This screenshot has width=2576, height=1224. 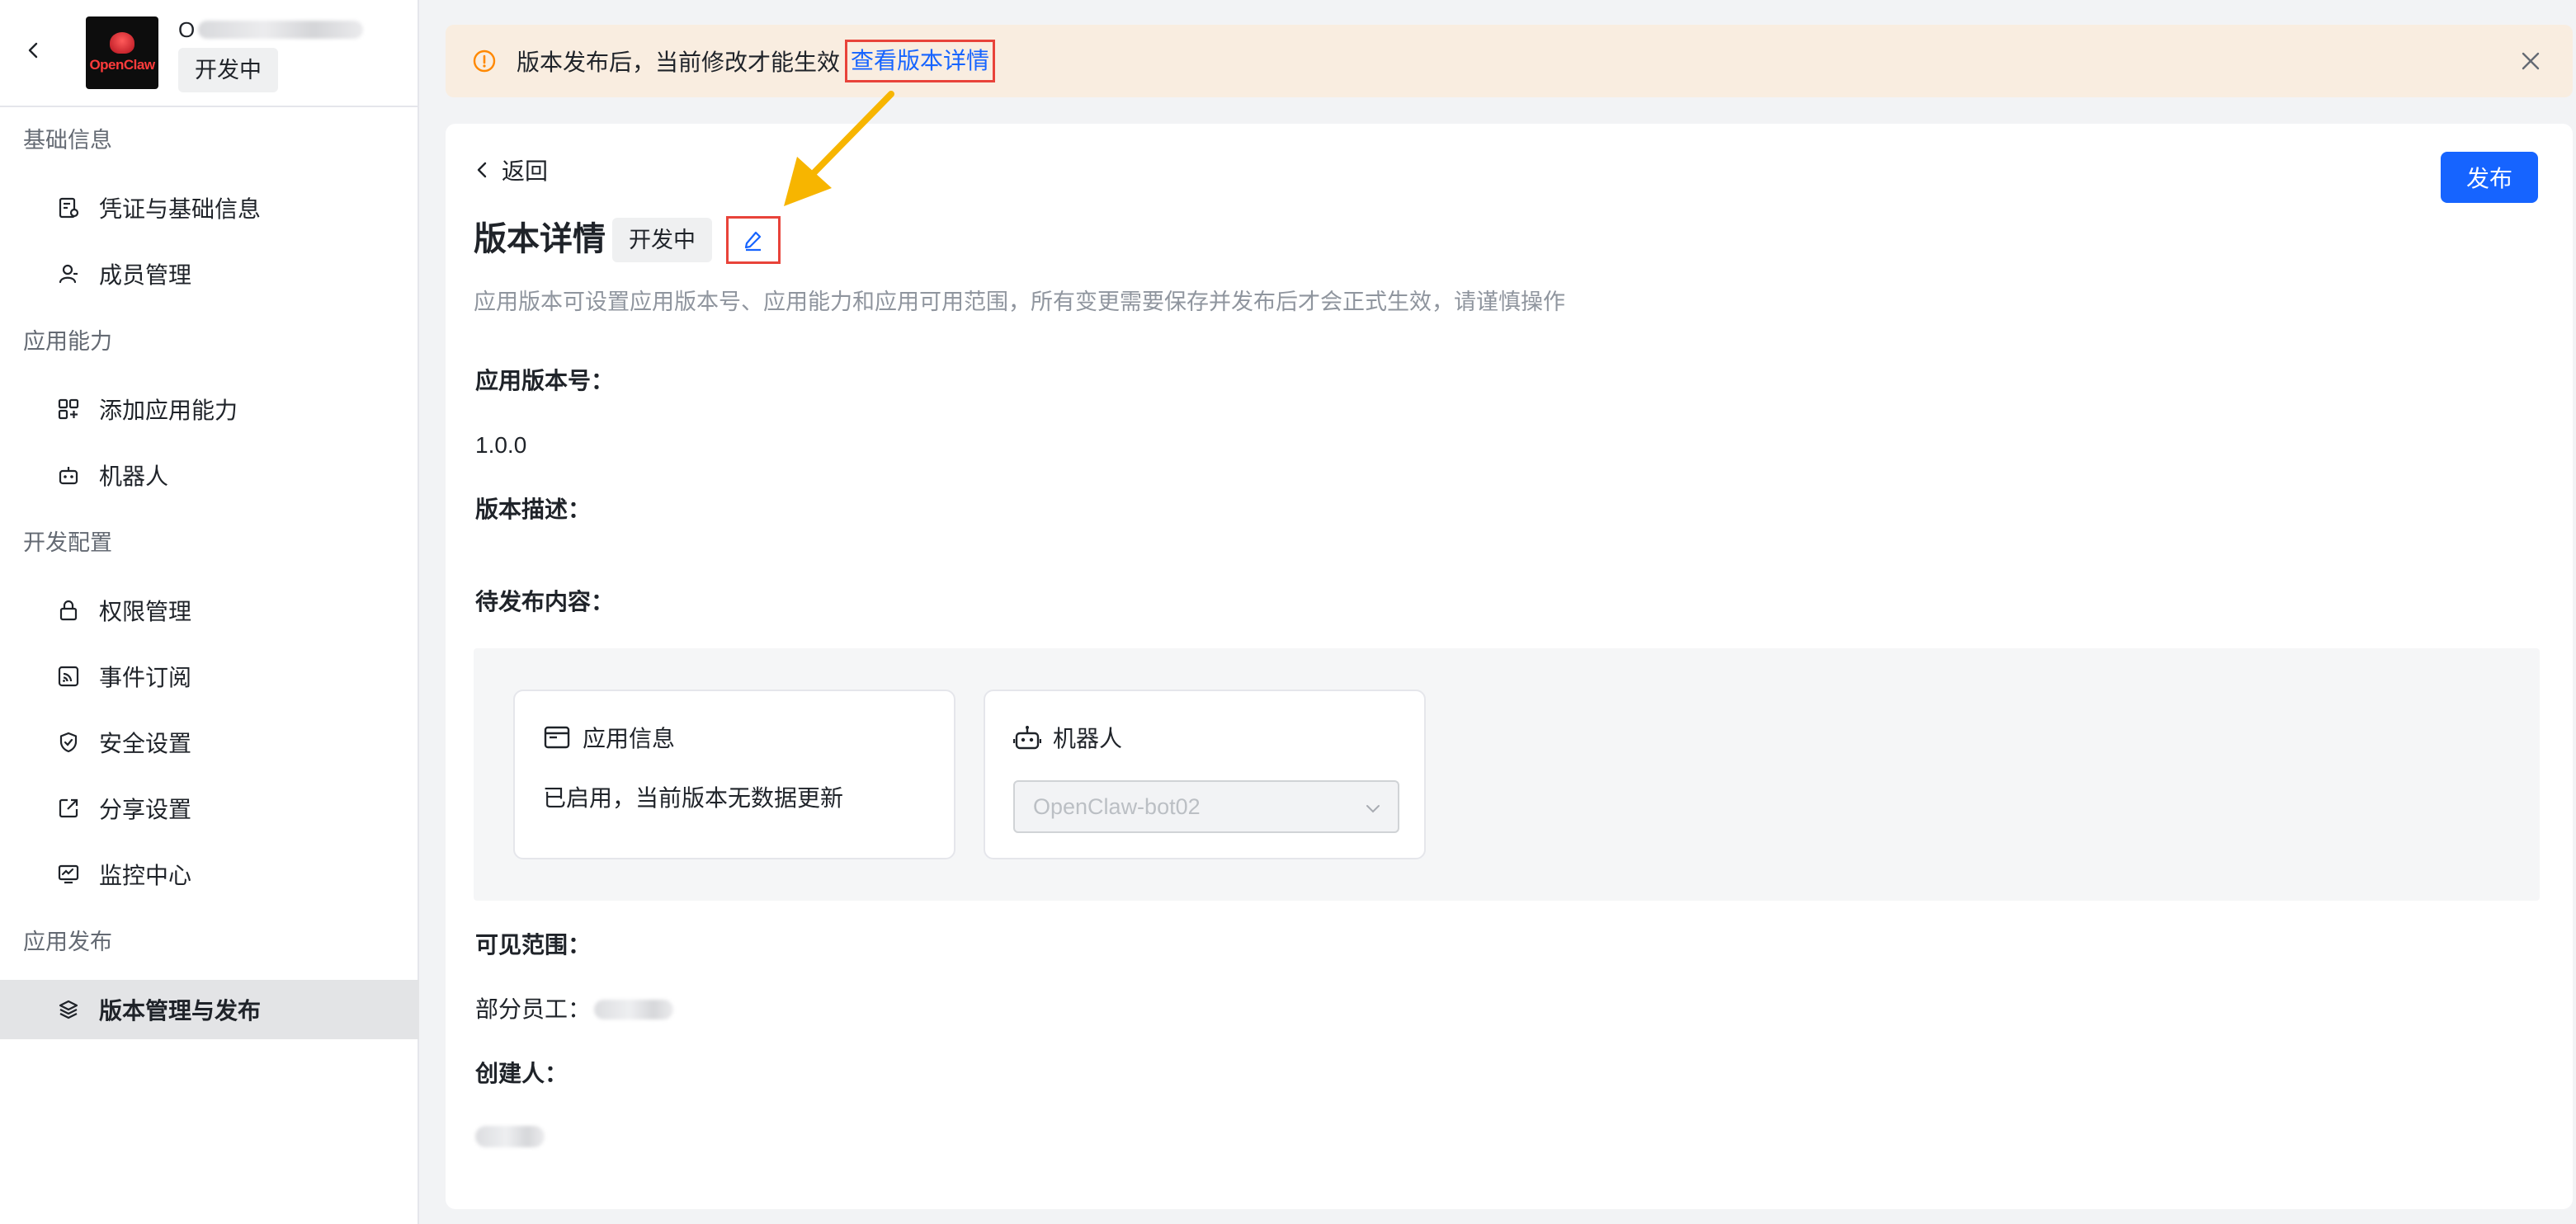 What do you see at coordinates (68, 610) in the screenshot?
I see `lock-icon` at bounding box center [68, 610].